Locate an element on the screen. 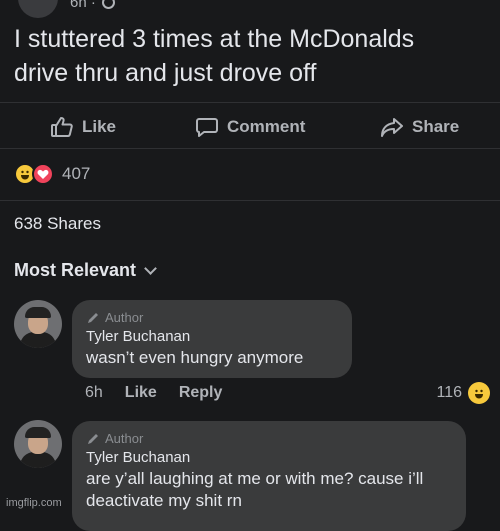 The height and width of the screenshot is (531, 500). share-label: Share is located at coordinates (436, 126).